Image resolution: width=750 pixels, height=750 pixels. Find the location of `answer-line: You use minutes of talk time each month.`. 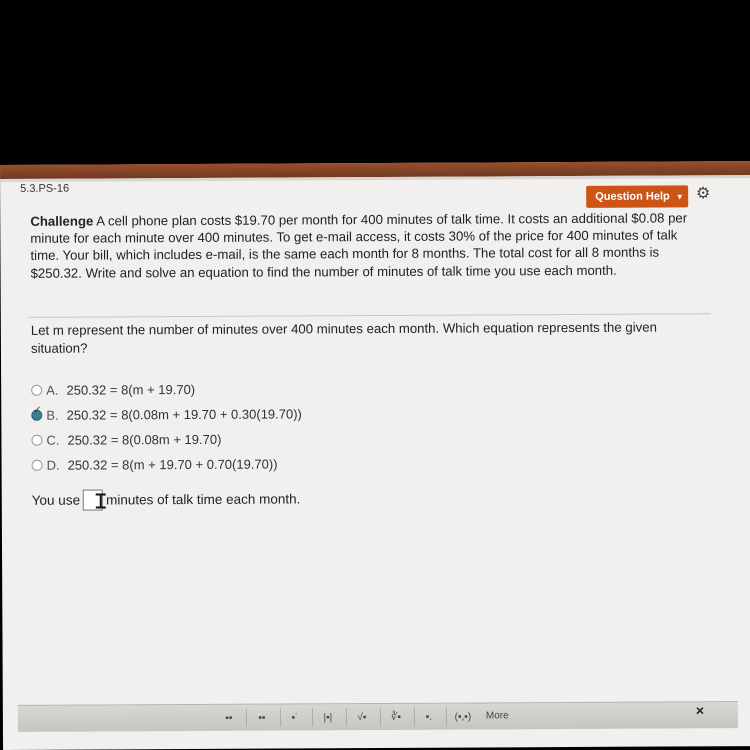

answer-line: You use minutes of talk time each month. is located at coordinates (166, 499).